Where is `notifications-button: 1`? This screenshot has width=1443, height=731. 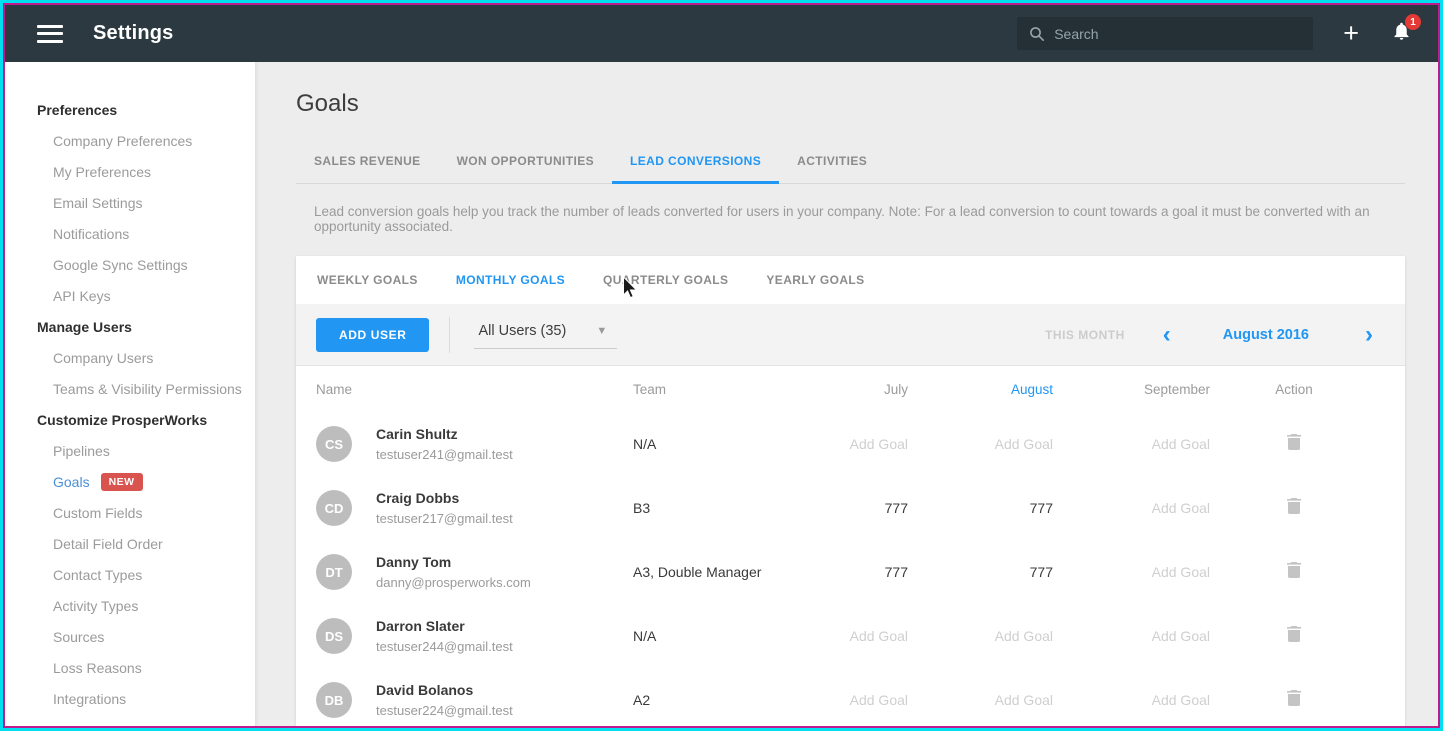
notifications-button: 1 is located at coordinates (1406, 30).